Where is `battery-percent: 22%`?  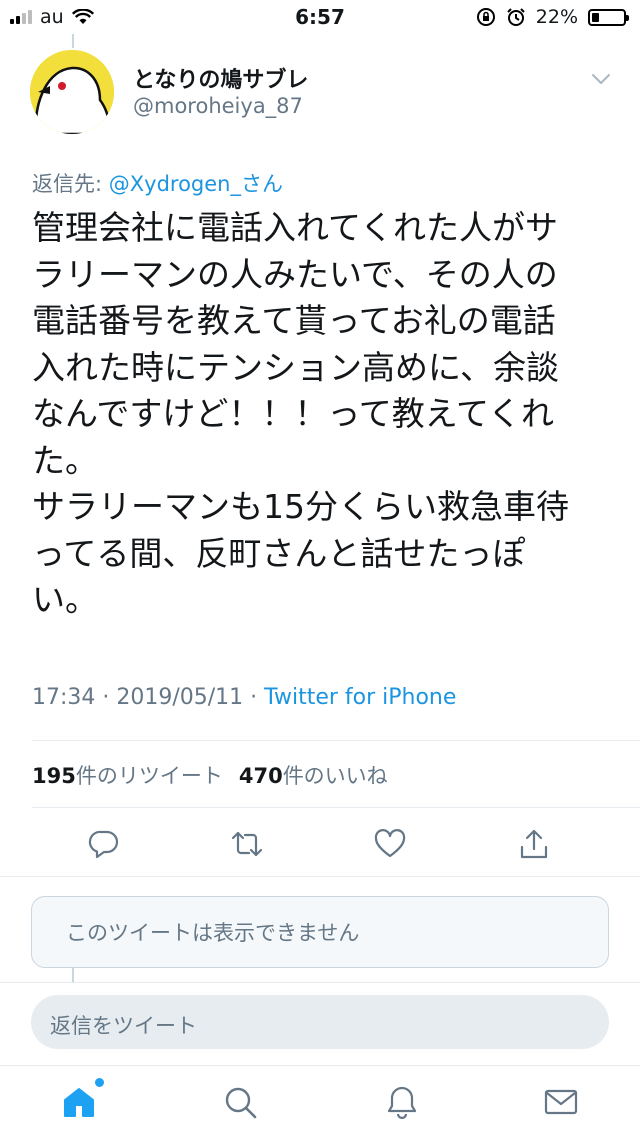
battery-percent: 22% is located at coordinates (556, 17).